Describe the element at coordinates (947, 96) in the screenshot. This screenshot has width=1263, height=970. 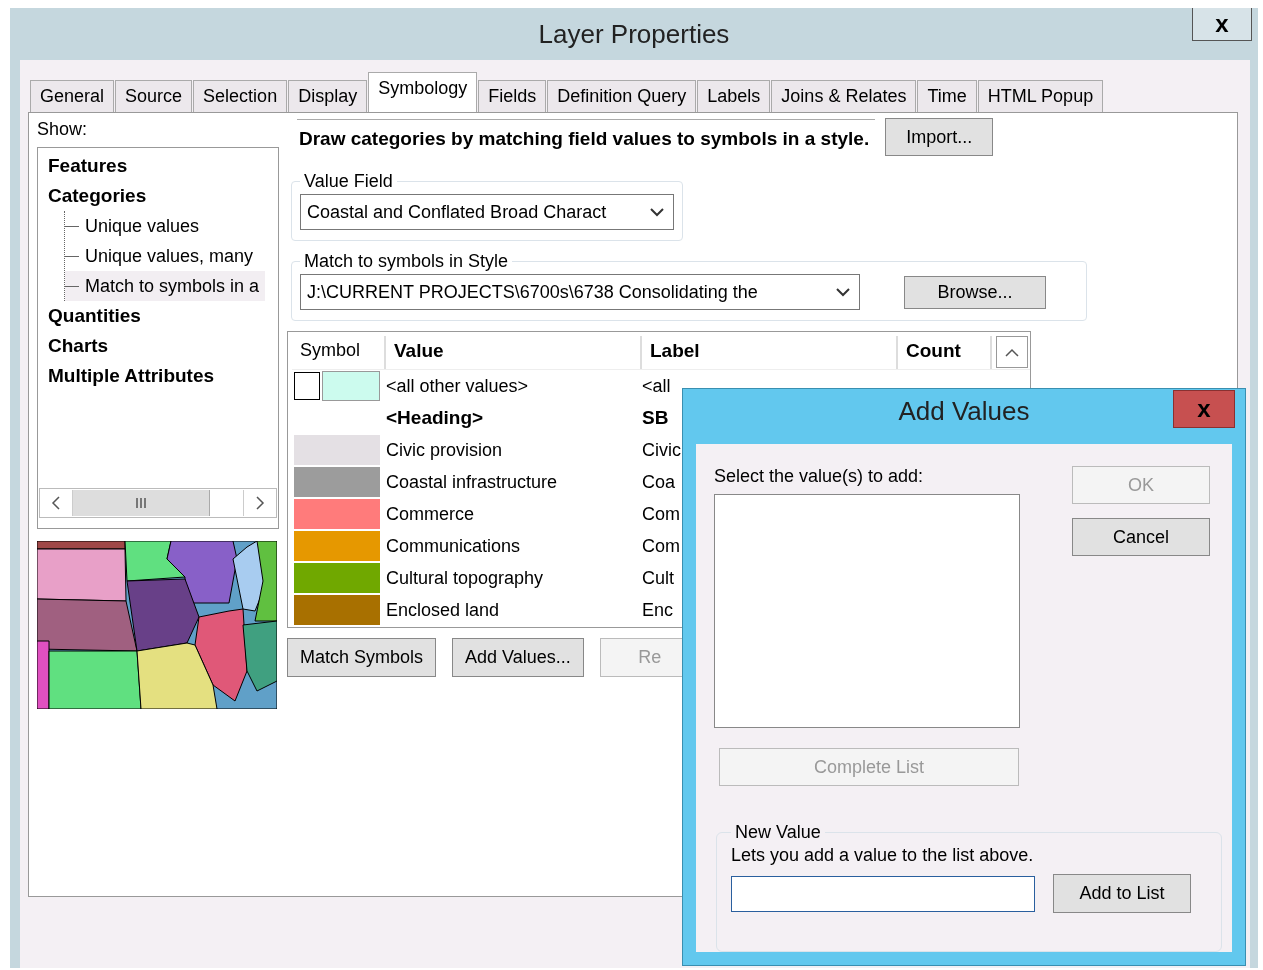
I see `tab: Time` at that location.